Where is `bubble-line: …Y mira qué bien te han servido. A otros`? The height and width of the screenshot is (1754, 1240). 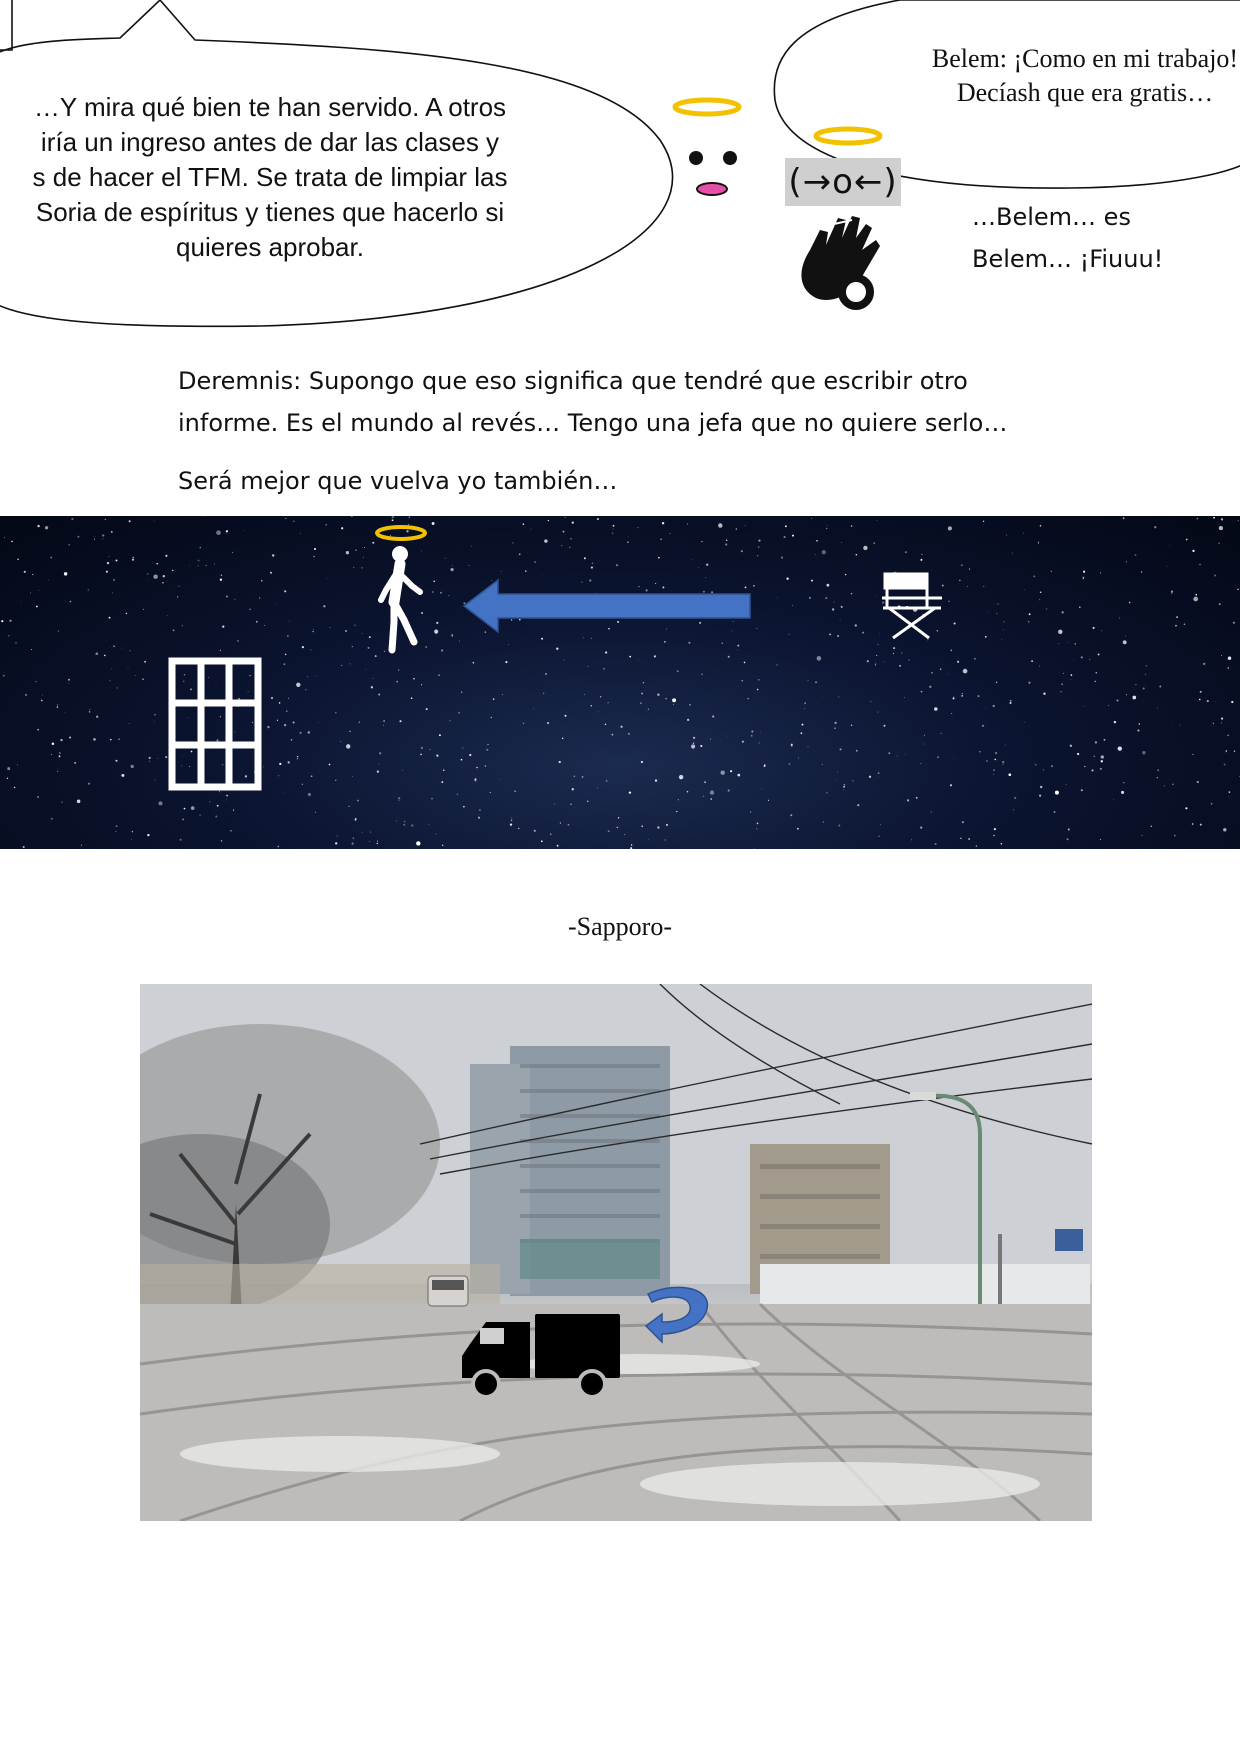
bubble-line: …Y mira qué bien te han servido. A otros is located at coordinates (270, 107).